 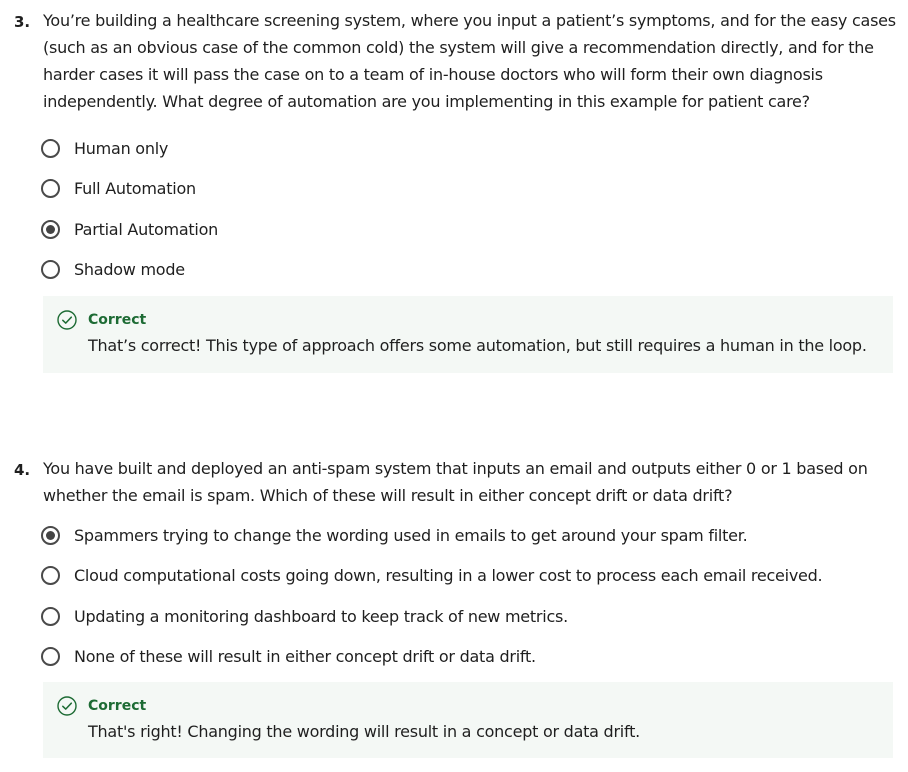 I want to click on option-label: Shadow mode, so click(x=129, y=269).